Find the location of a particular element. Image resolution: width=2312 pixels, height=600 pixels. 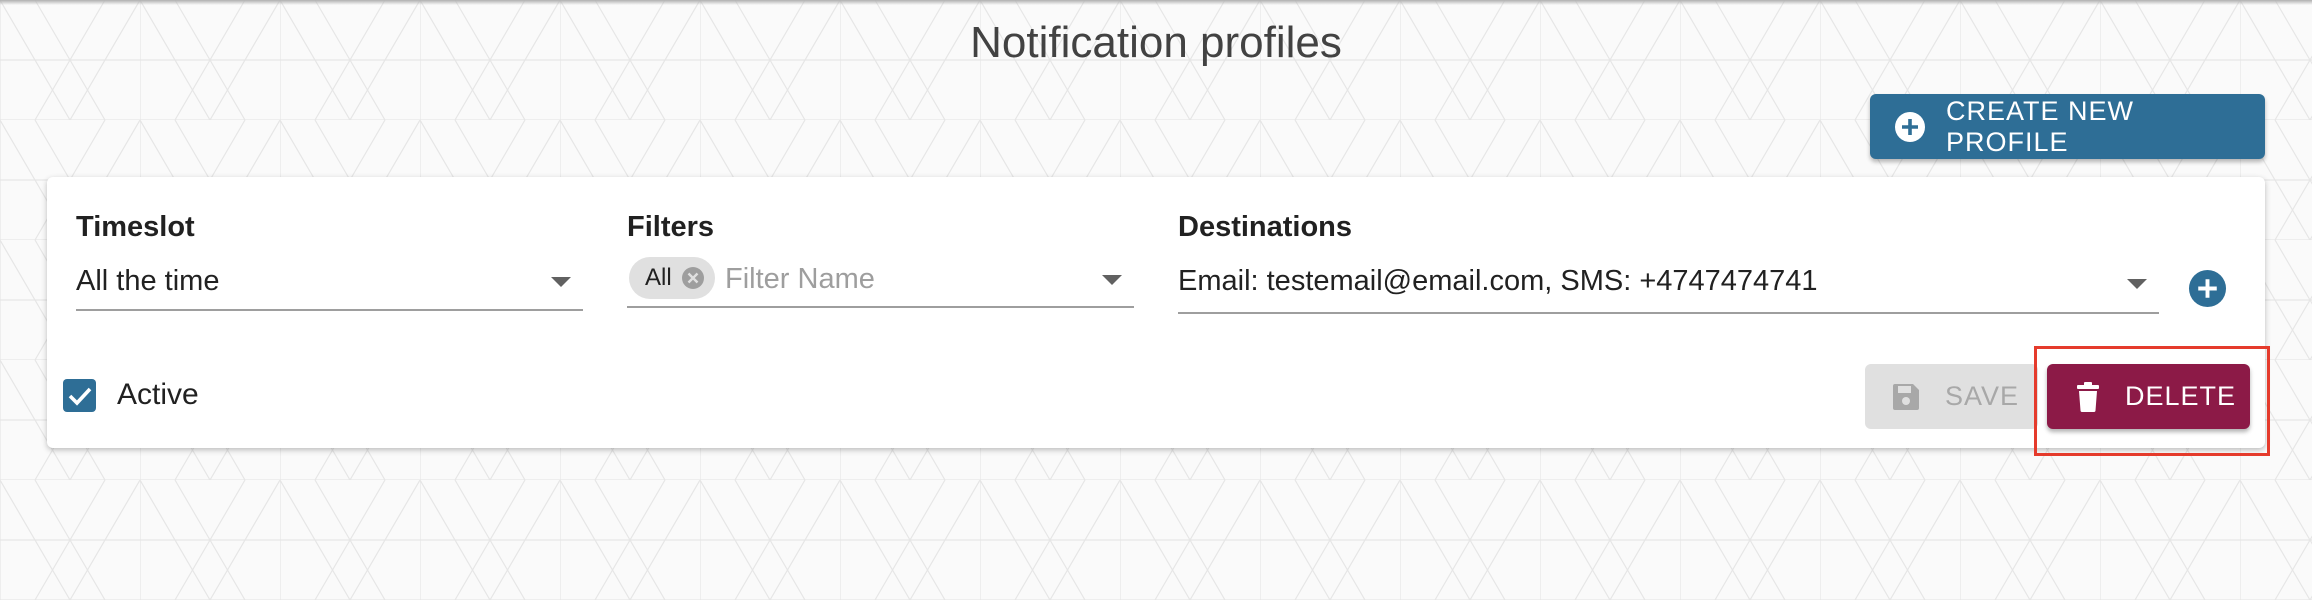

filters-select: All is located at coordinates (880, 281).